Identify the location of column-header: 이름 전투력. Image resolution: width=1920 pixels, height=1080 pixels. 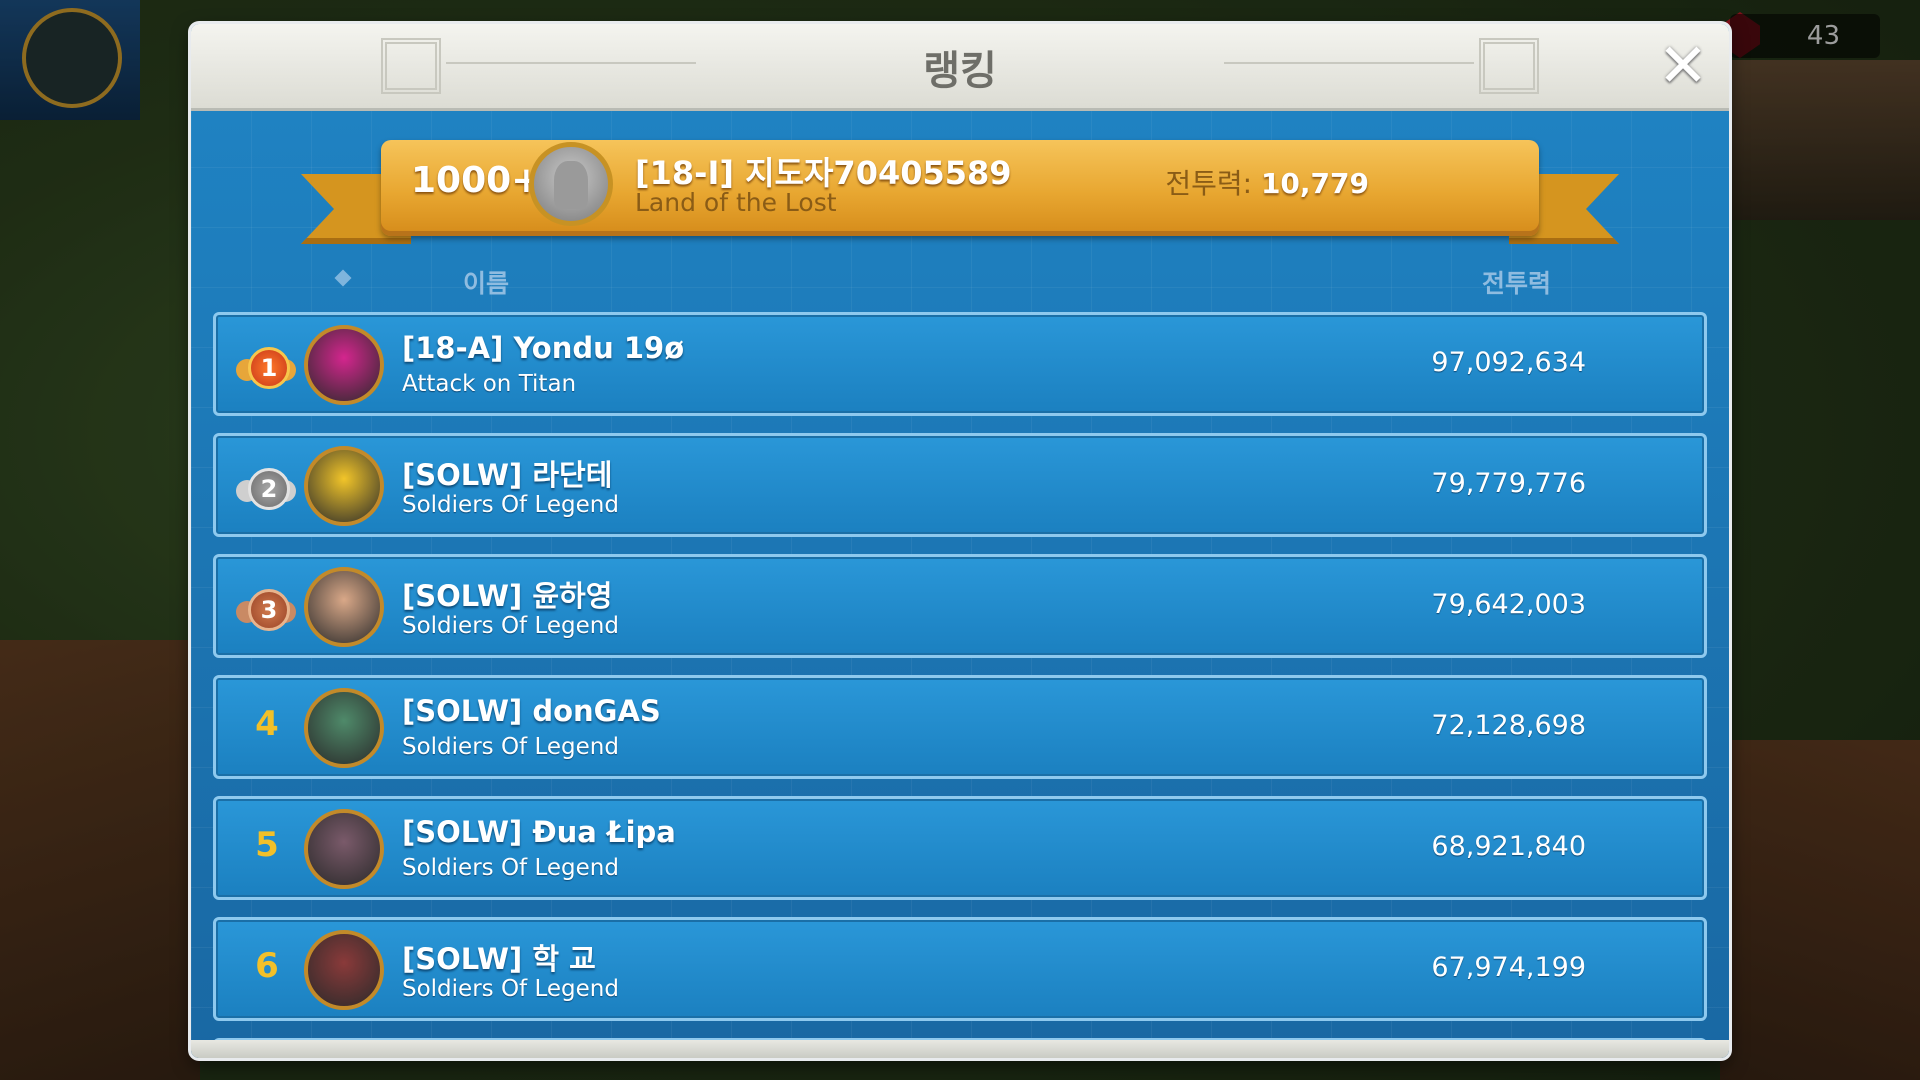
(960, 280).